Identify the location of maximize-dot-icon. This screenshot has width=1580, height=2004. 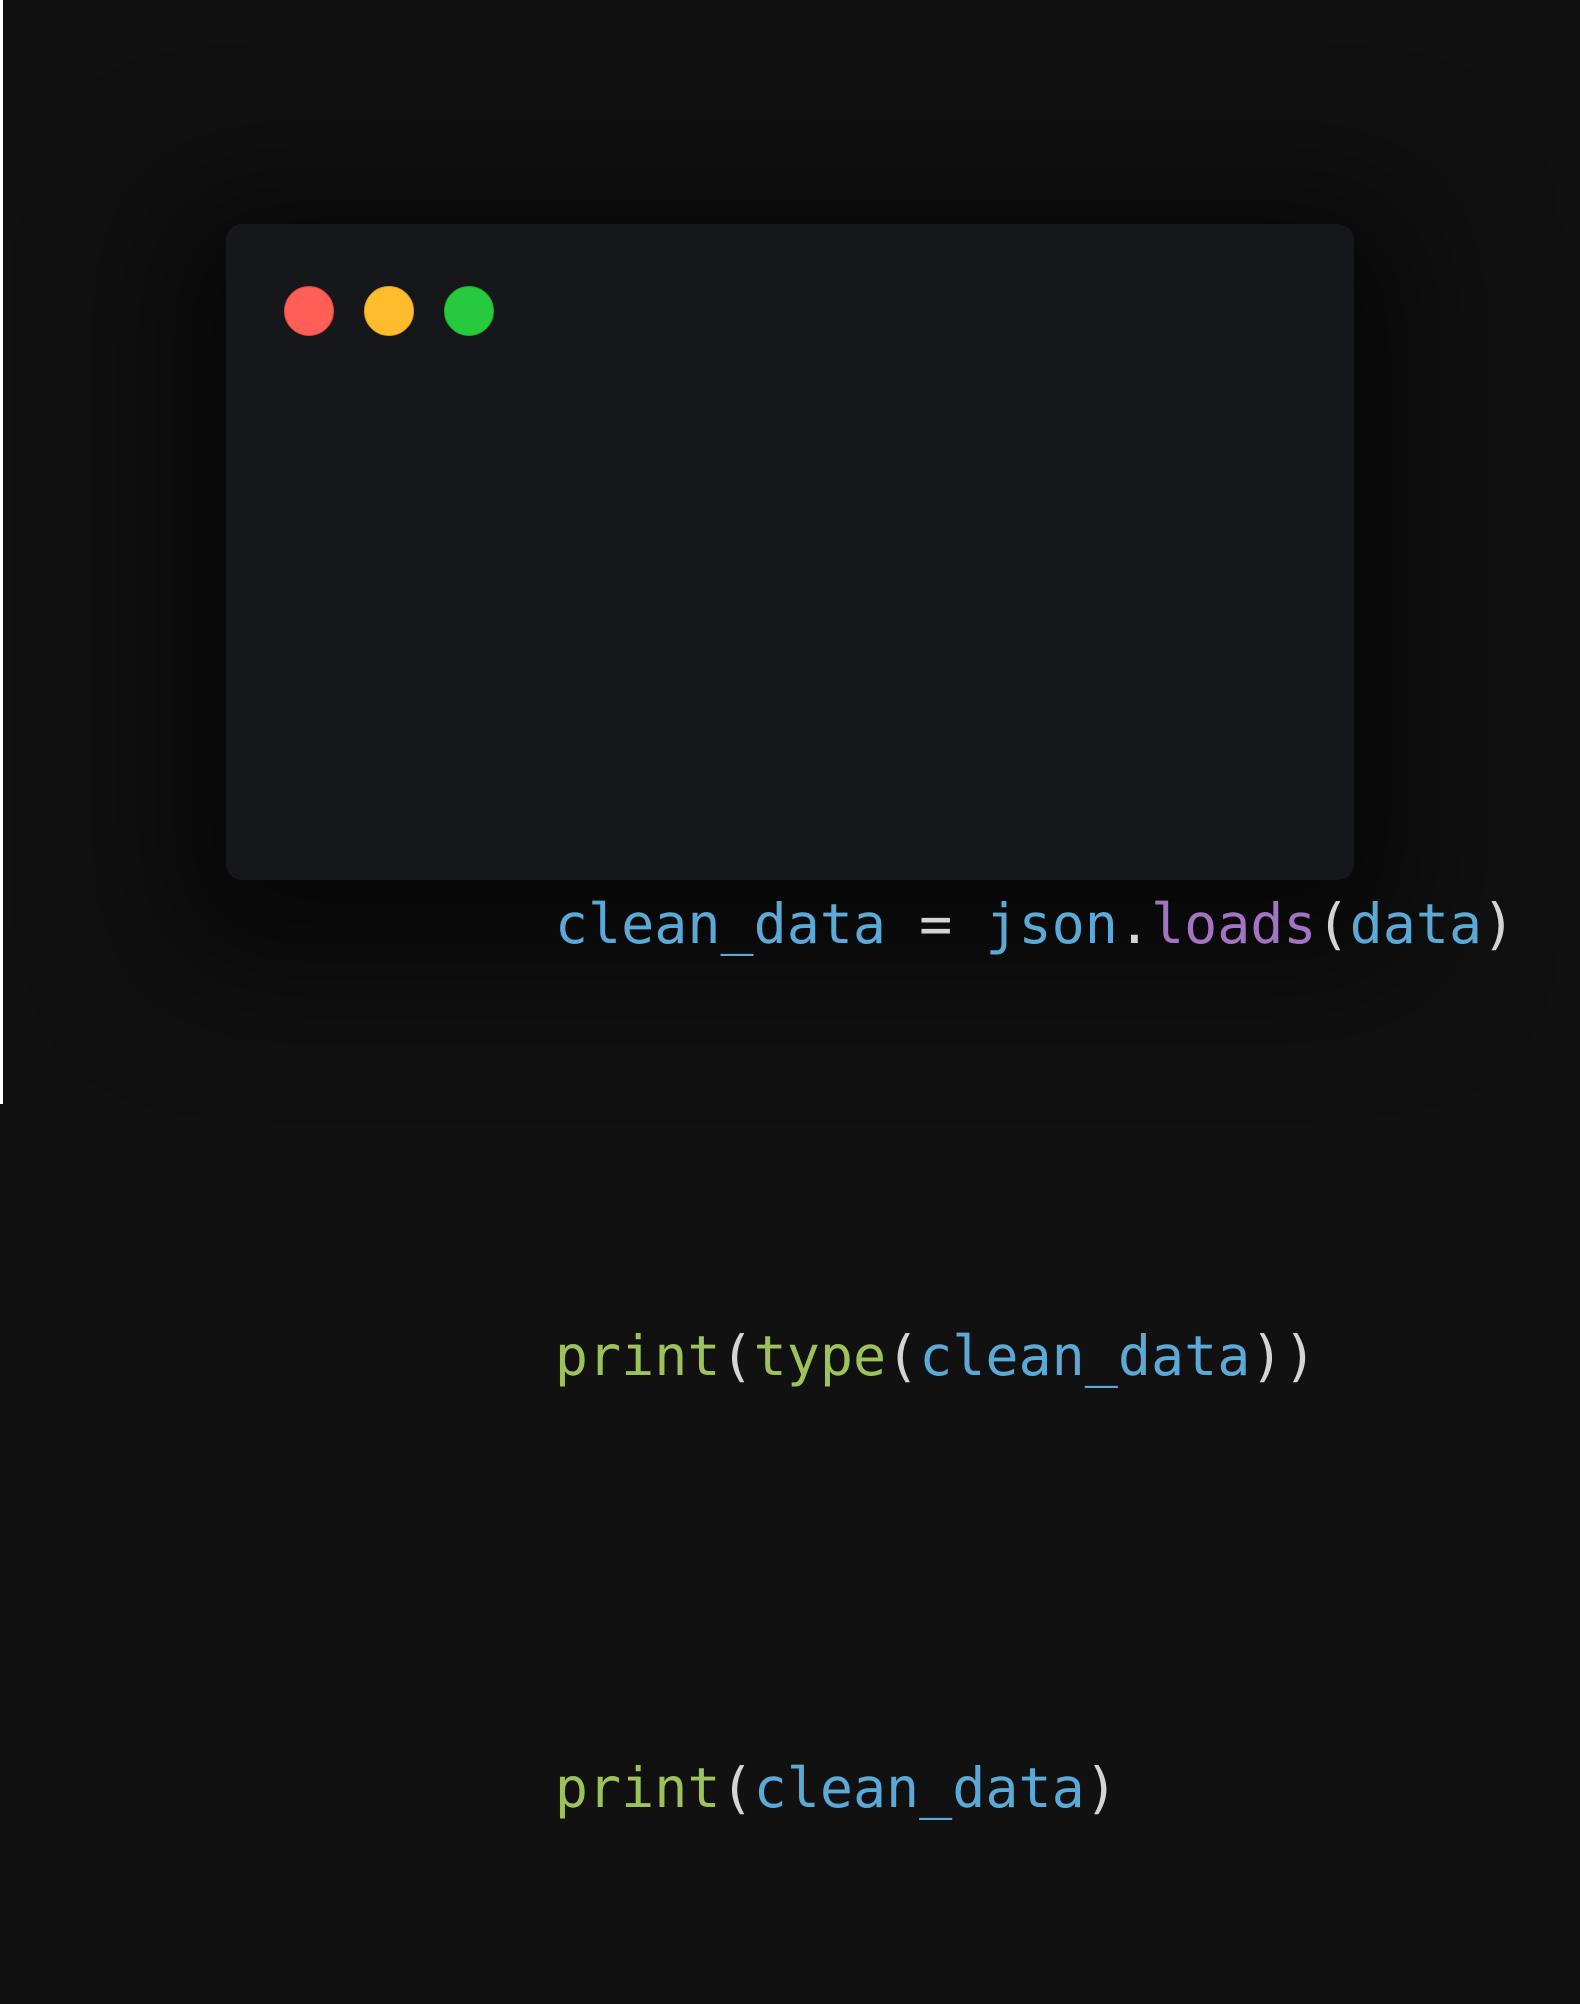
(469, 311).